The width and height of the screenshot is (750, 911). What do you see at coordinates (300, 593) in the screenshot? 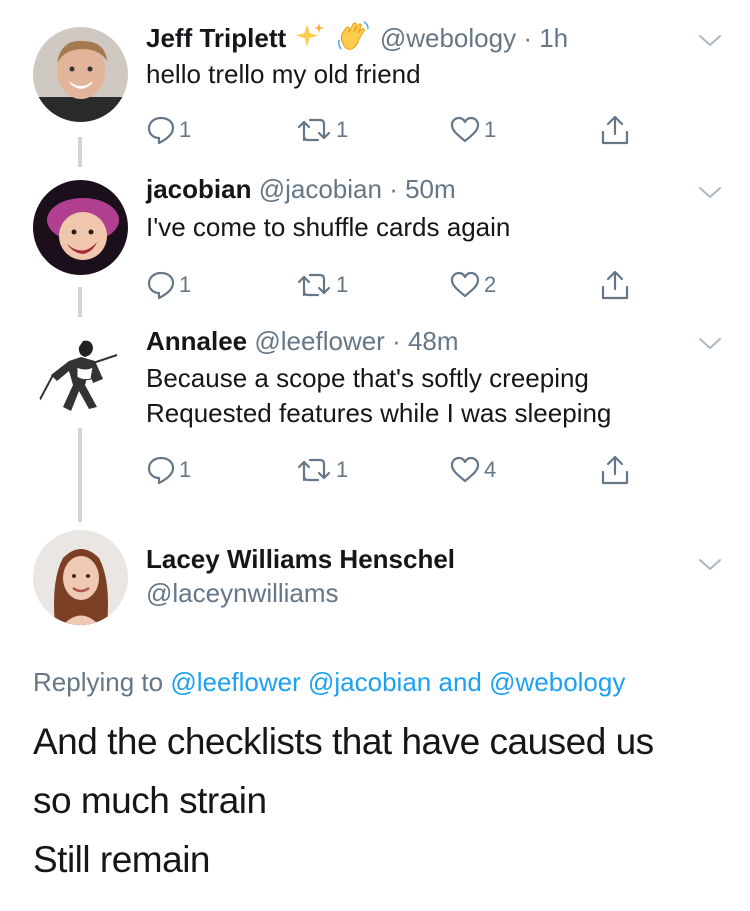
I see `user-handle: @laceynwilliams` at bounding box center [300, 593].